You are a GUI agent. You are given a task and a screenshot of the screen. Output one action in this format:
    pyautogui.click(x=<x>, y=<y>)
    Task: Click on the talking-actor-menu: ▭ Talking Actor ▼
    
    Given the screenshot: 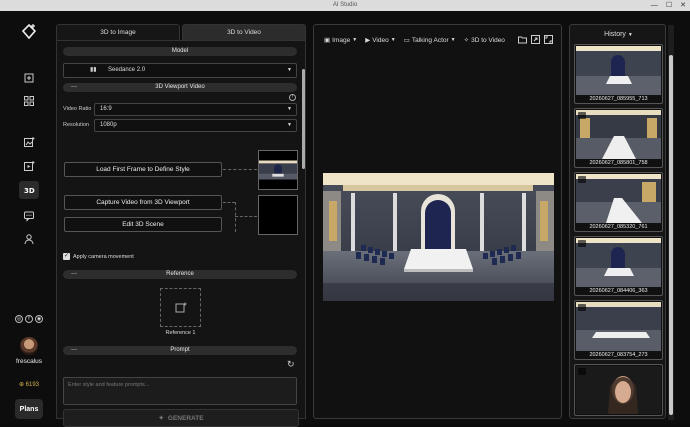 What is the action you would take?
    pyautogui.click(x=429, y=40)
    